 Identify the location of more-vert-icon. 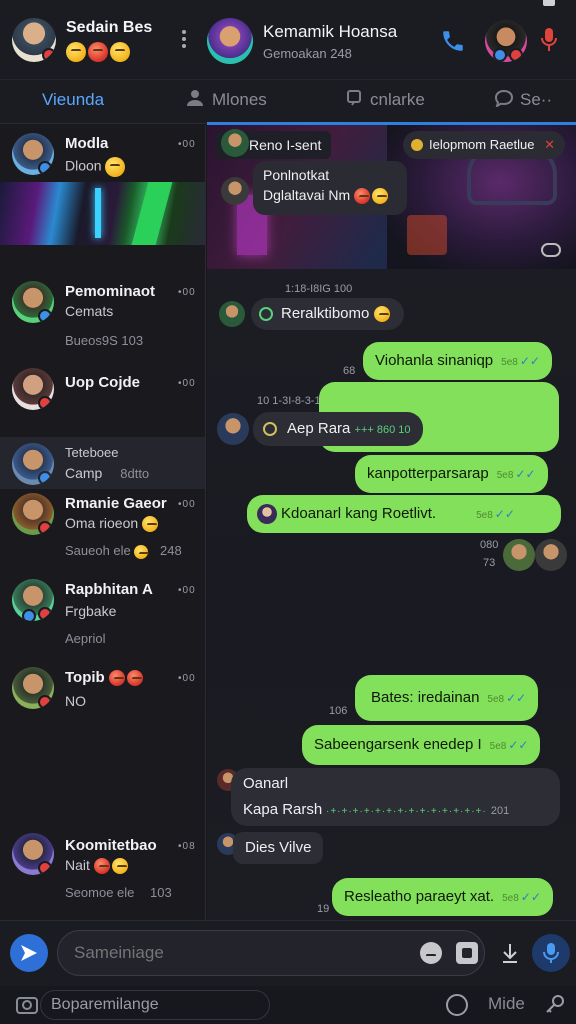
(185, 39).